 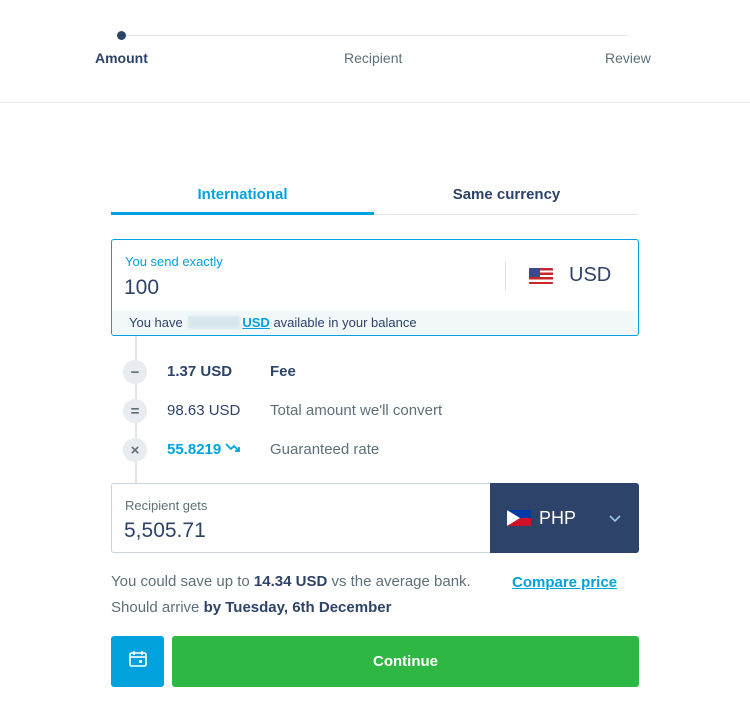 I want to click on fee-row: − 1.37 USD Fee, so click(x=209, y=372).